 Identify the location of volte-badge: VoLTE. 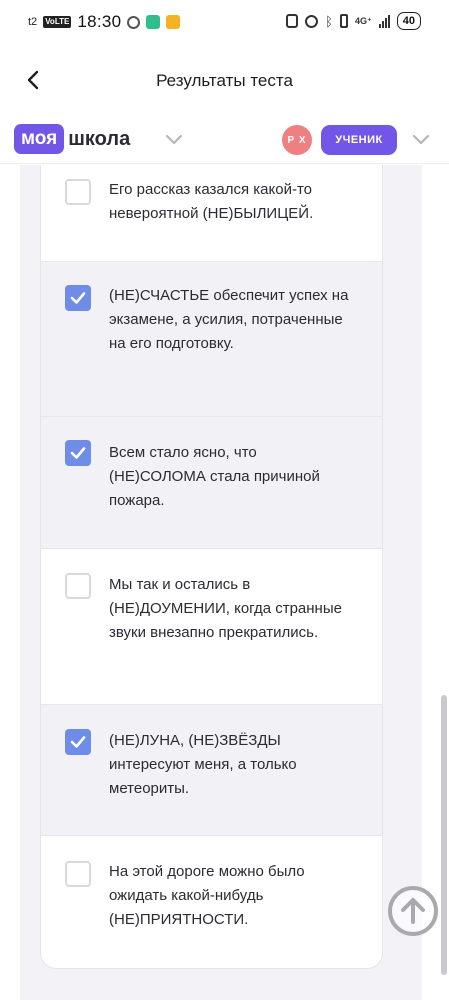
(57, 22).